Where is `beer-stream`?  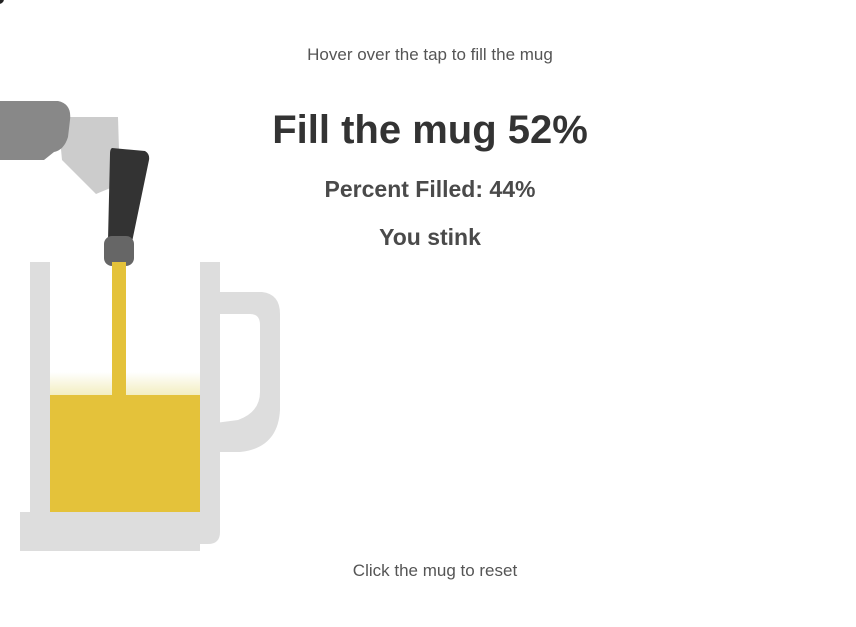
beer-stream is located at coordinates (119, 328).